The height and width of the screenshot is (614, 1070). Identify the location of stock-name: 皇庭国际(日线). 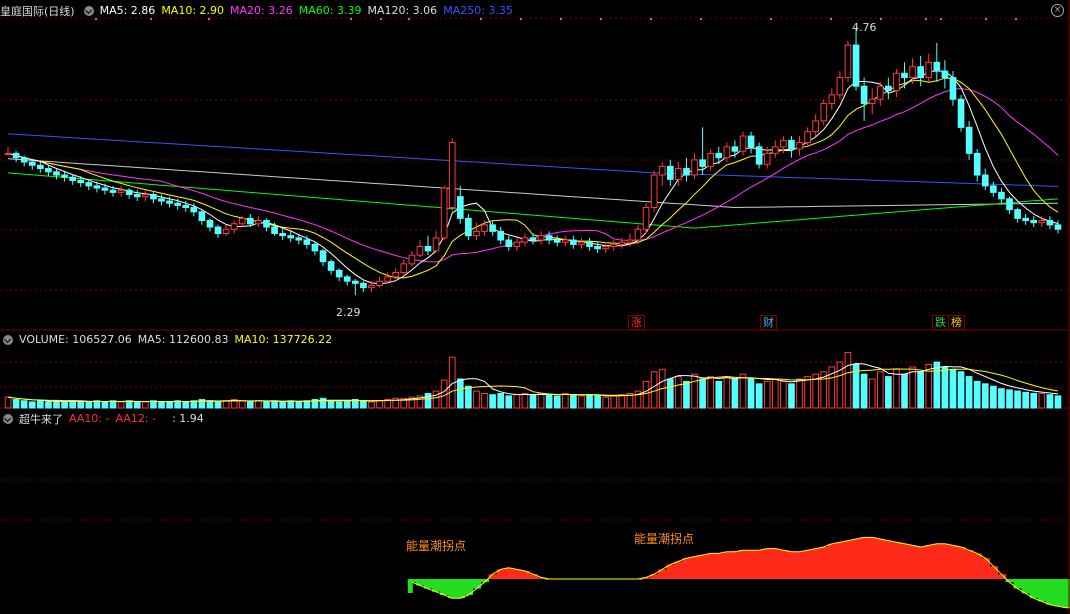
(37, 11).